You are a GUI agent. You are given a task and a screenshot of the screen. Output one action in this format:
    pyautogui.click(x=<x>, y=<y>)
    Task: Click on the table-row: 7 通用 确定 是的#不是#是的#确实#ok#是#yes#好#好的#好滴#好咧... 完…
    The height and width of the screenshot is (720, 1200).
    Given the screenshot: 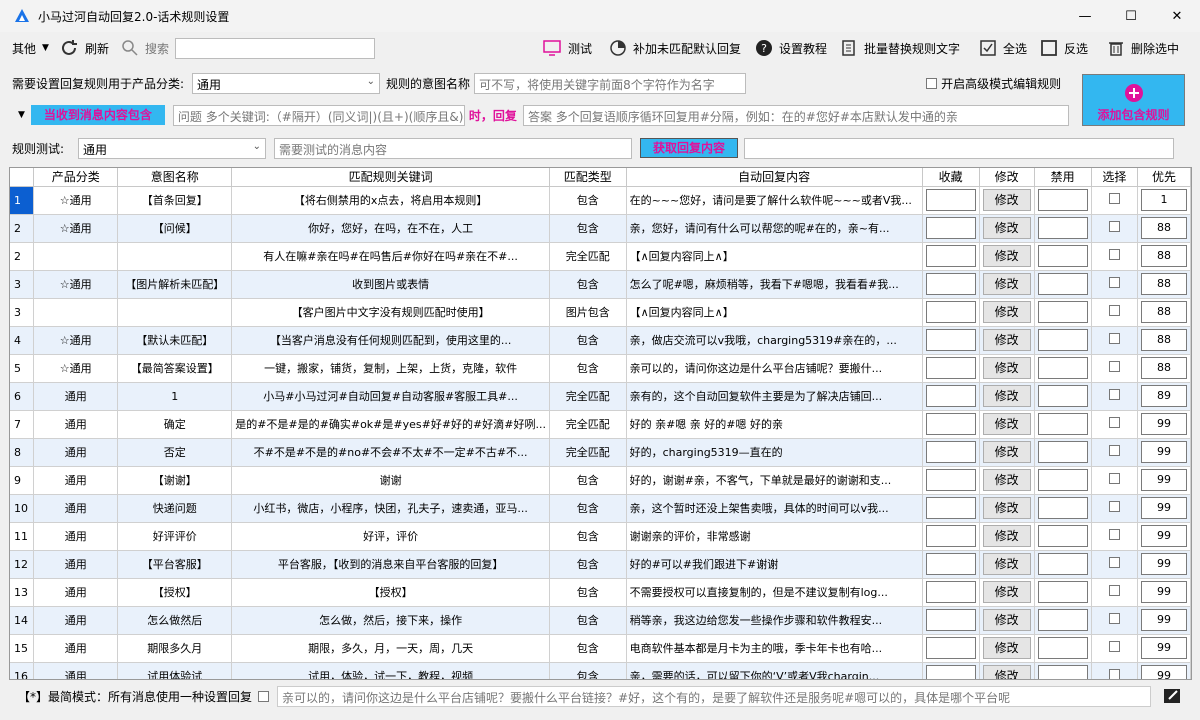 What is the action you would take?
    pyautogui.click(x=600, y=424)
    